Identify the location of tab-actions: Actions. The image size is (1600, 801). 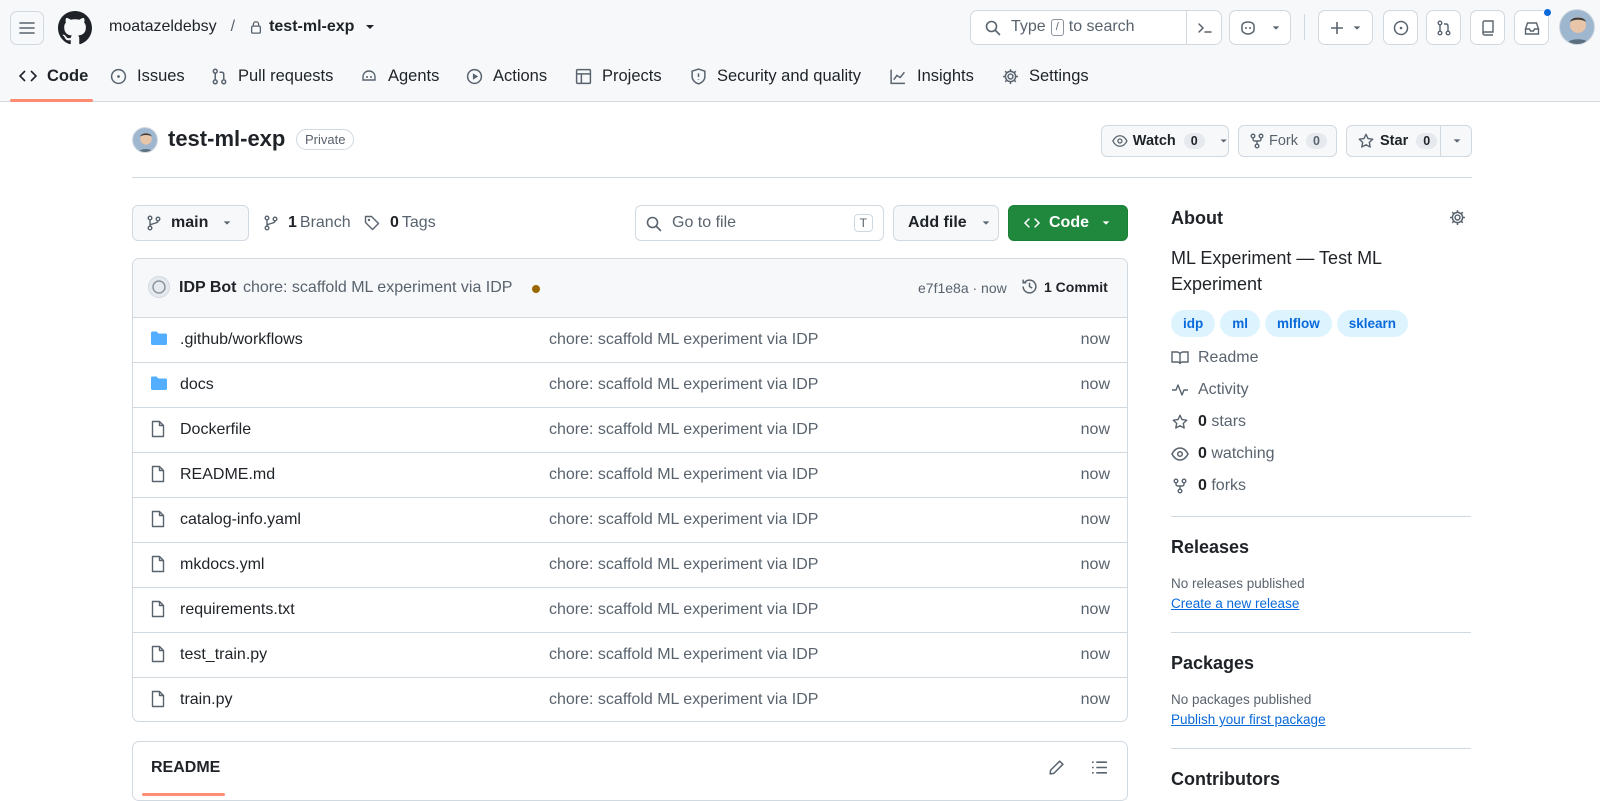
(506, 76).